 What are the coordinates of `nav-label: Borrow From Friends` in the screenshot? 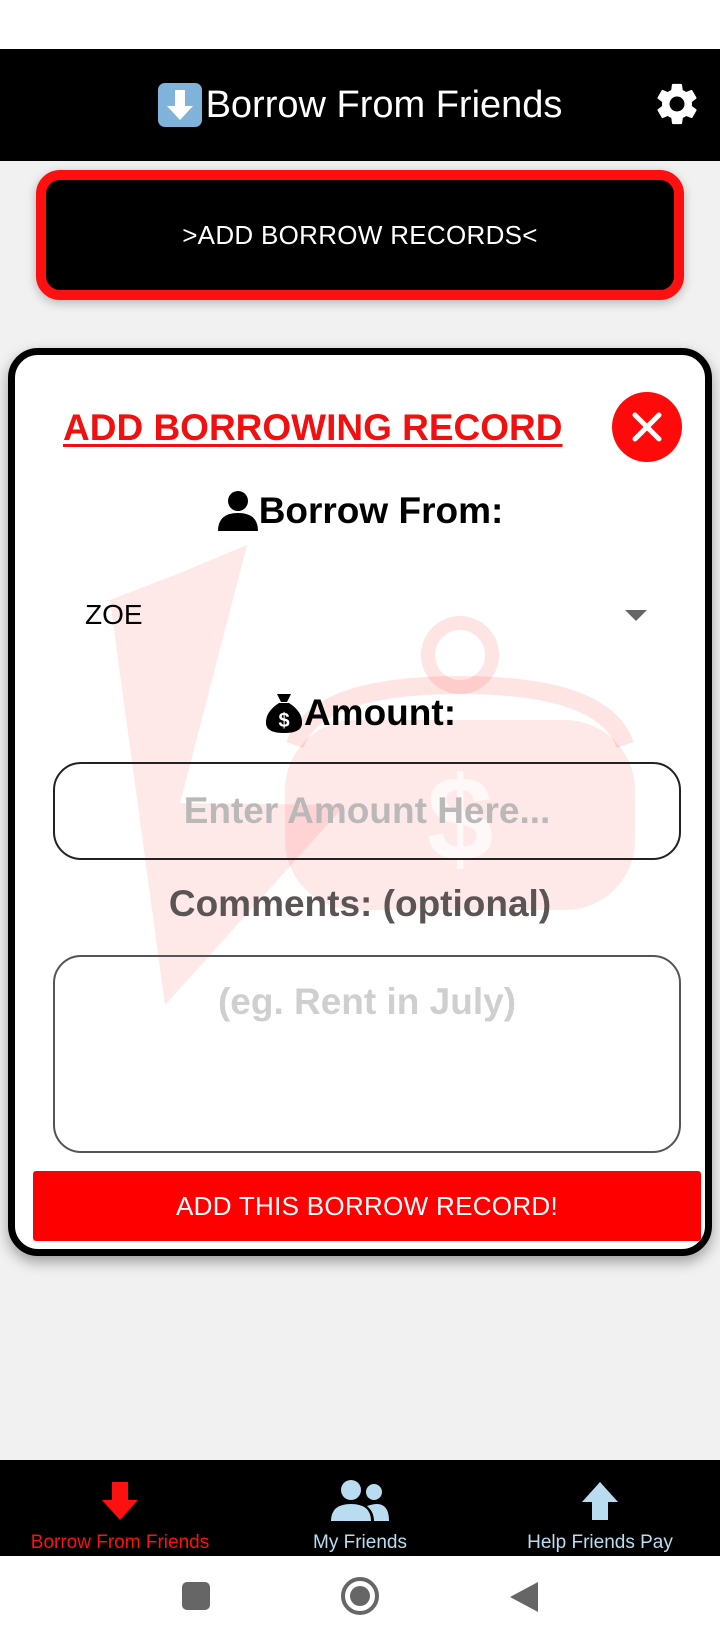 It's located at (120, 1542).